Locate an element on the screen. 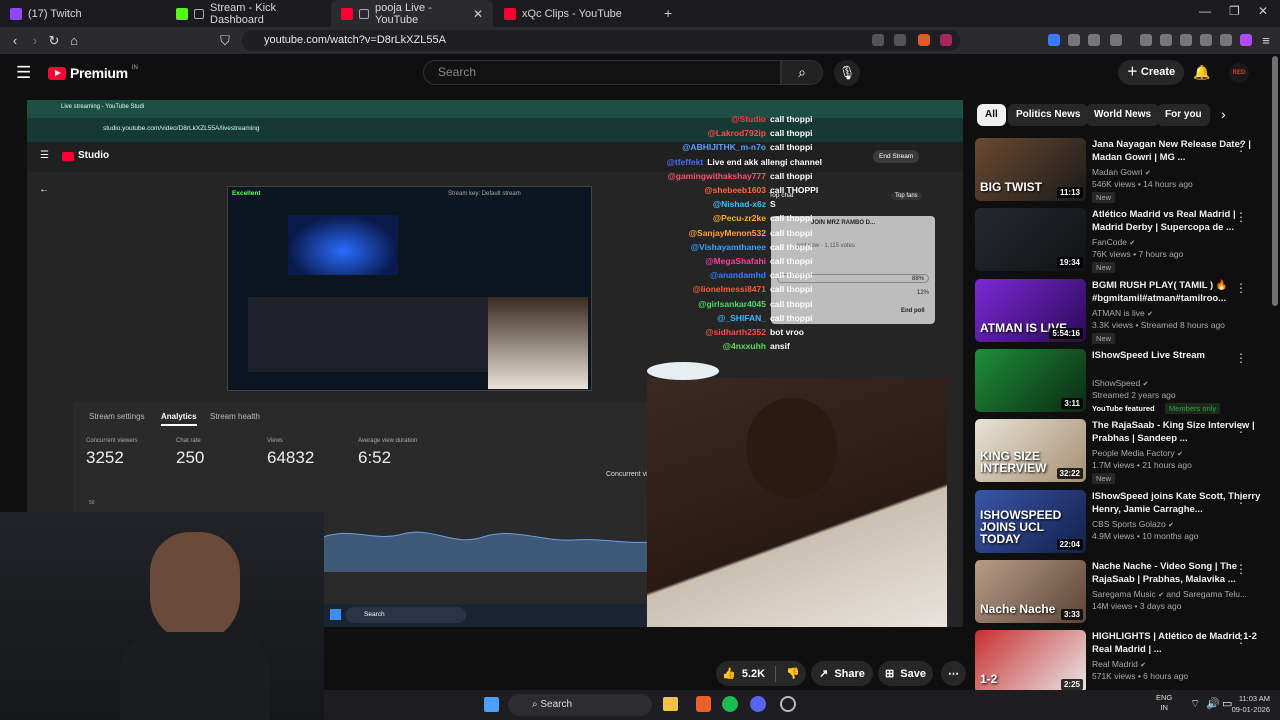 The width and height of the screenshot is (1280, 720). leo-icon is located at coordinates (1206, 40).